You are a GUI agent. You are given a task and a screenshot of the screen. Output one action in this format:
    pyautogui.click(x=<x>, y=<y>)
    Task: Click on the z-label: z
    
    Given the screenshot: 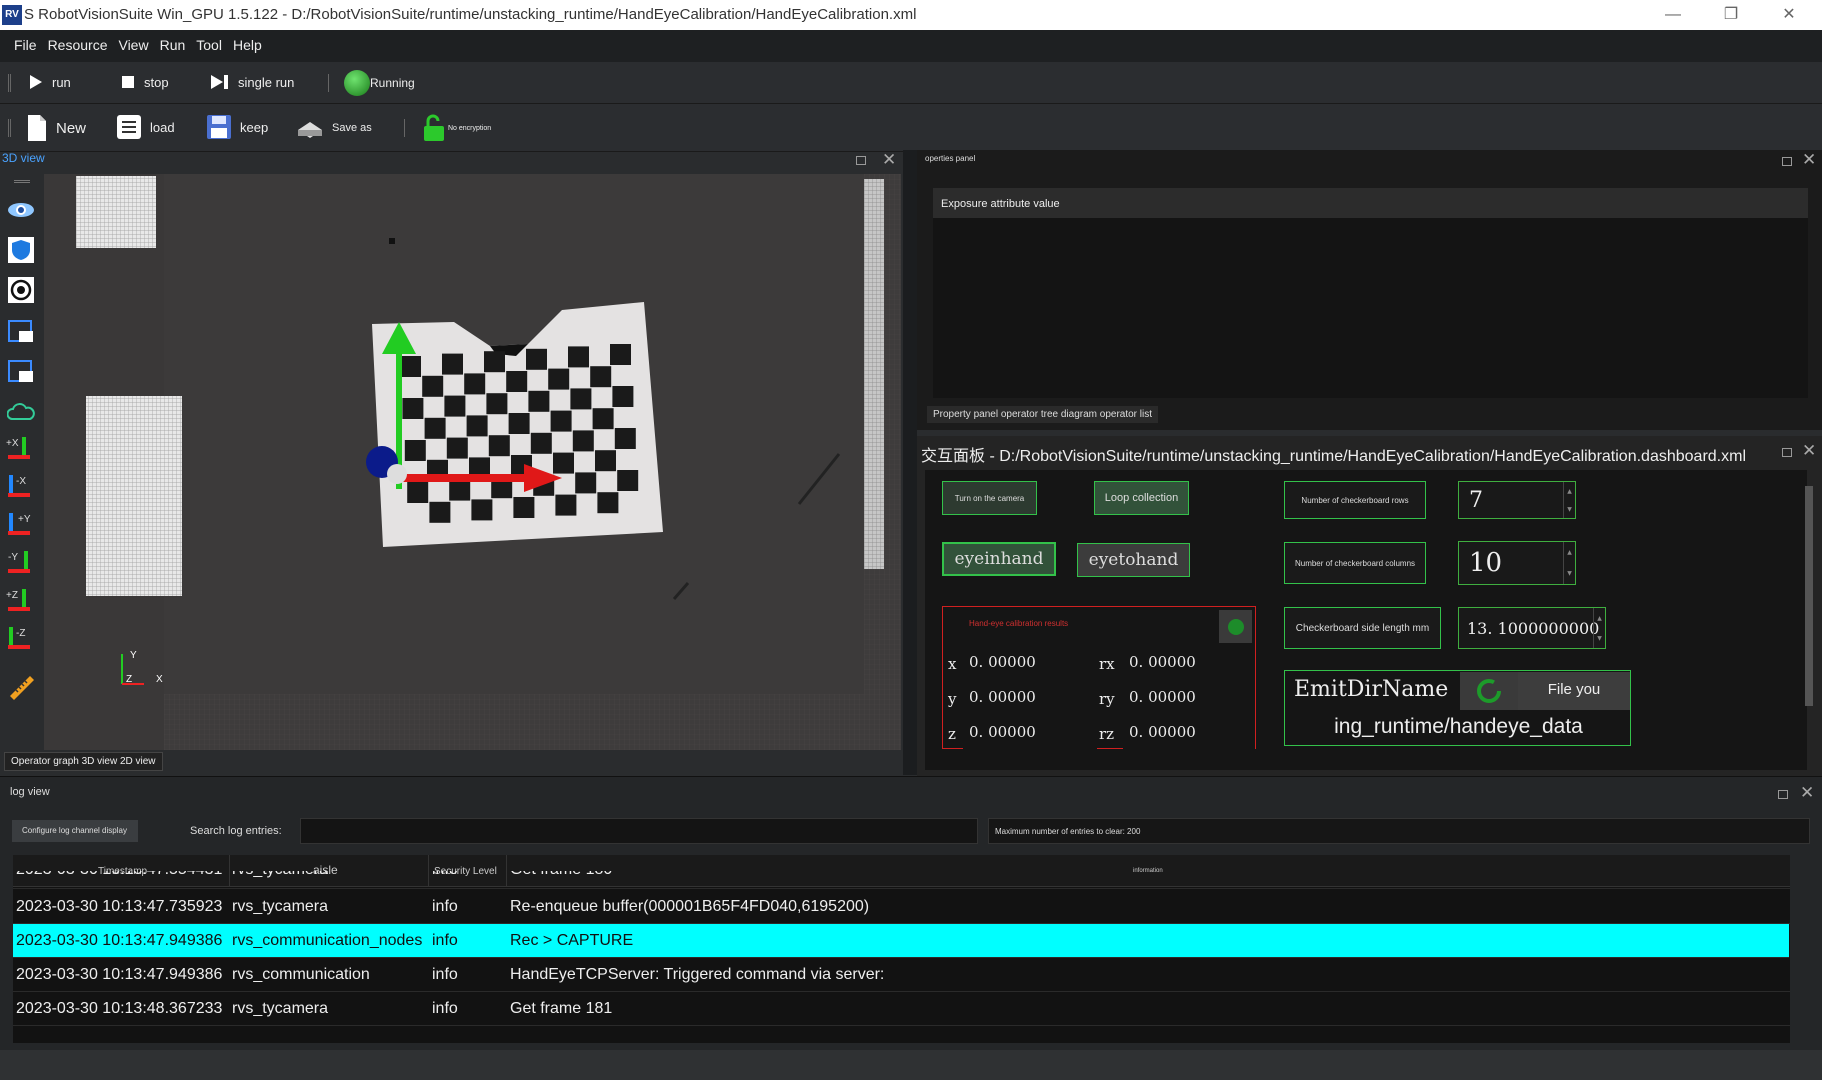 What is the action you would take?
    pyautogui.click(x=952, y=734)
    